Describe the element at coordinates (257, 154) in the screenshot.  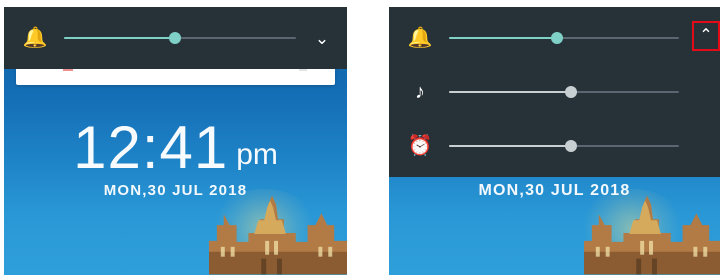
I see `clock-ampm: pm` at that location.